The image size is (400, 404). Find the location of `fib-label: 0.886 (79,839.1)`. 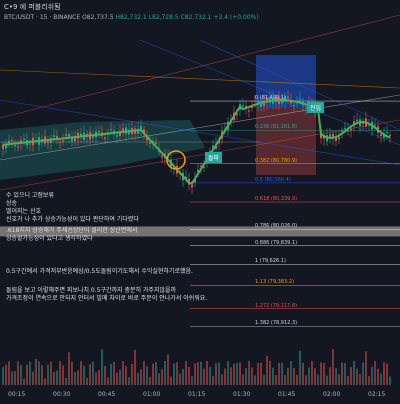

fib-label: 0.886 (79,839.1) is located at coordinates (276, 242).